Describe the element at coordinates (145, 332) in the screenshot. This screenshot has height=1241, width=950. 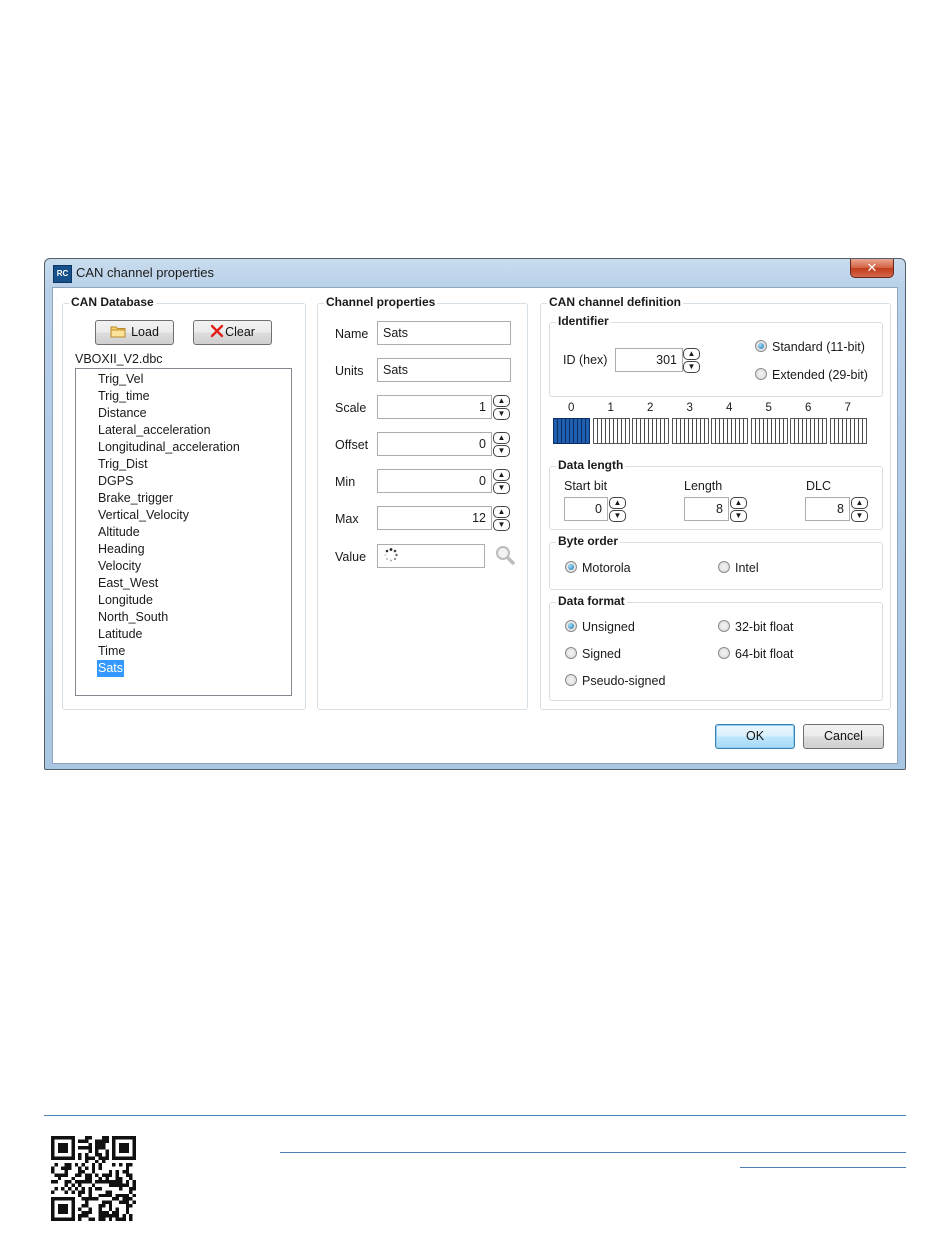
I see `load-label: Load` at that location.